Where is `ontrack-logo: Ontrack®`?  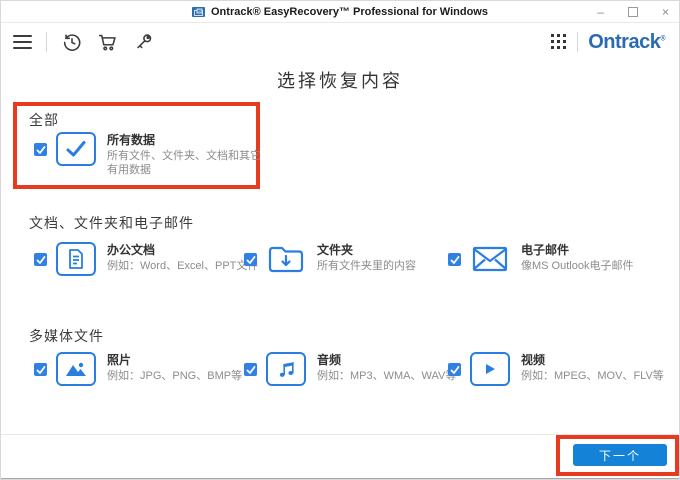 ontrack-logo: Ontrack® is located at coordinates (626, 41).